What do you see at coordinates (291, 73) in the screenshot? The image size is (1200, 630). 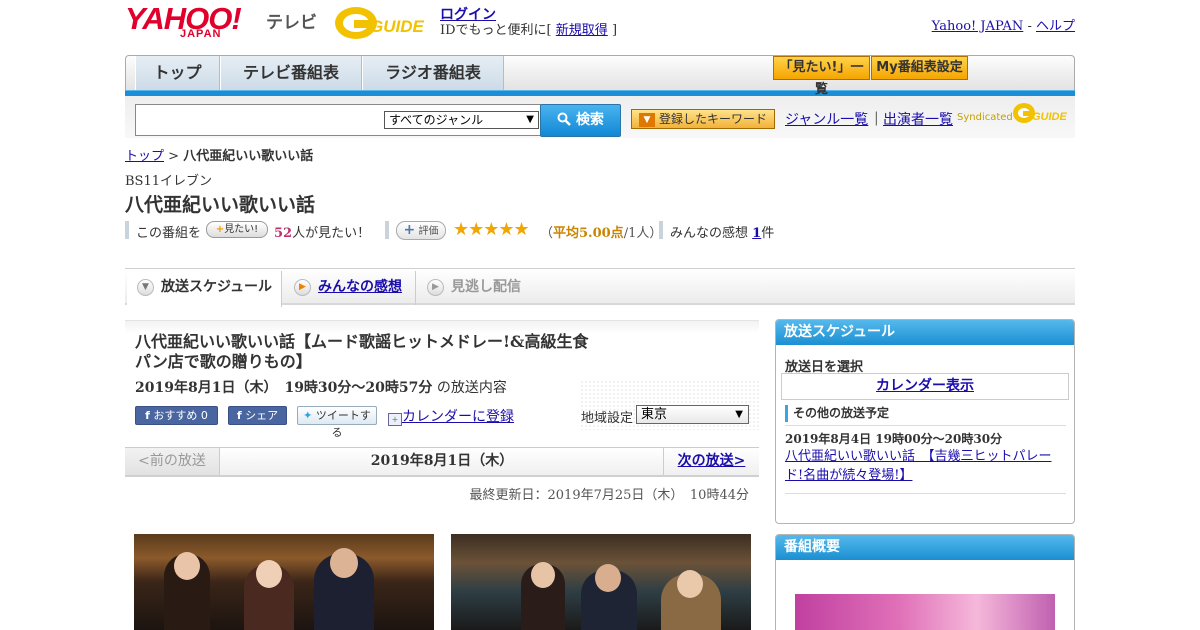 I see `nav-tab-tv: テレビ番組表` at bounding box center [291, 73].